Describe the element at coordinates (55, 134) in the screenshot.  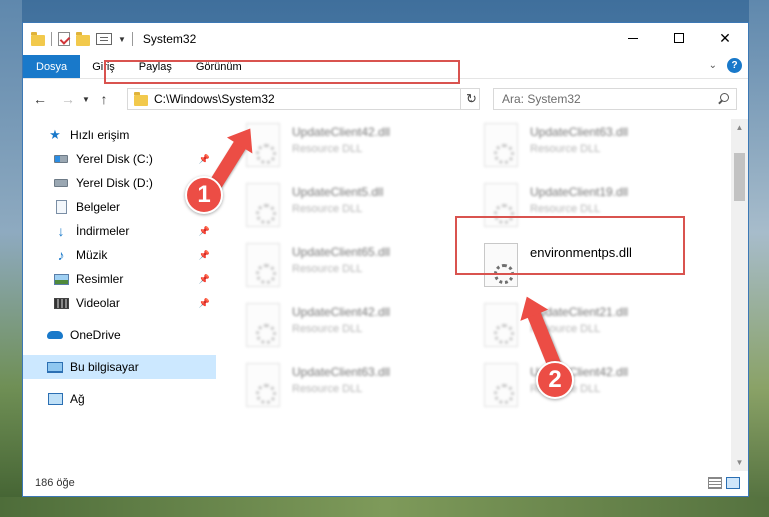
I see `star-icon: ★` at that location.